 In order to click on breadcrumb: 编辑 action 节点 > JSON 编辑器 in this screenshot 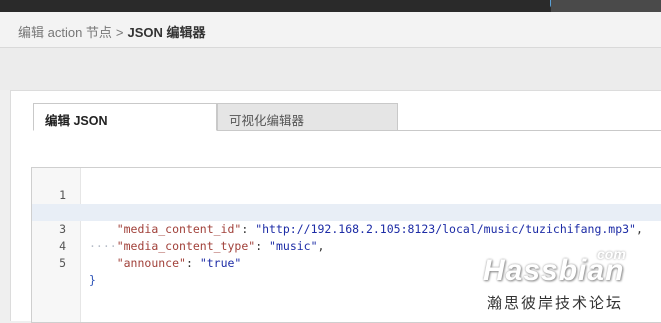, I will do `click(330, 30)`.